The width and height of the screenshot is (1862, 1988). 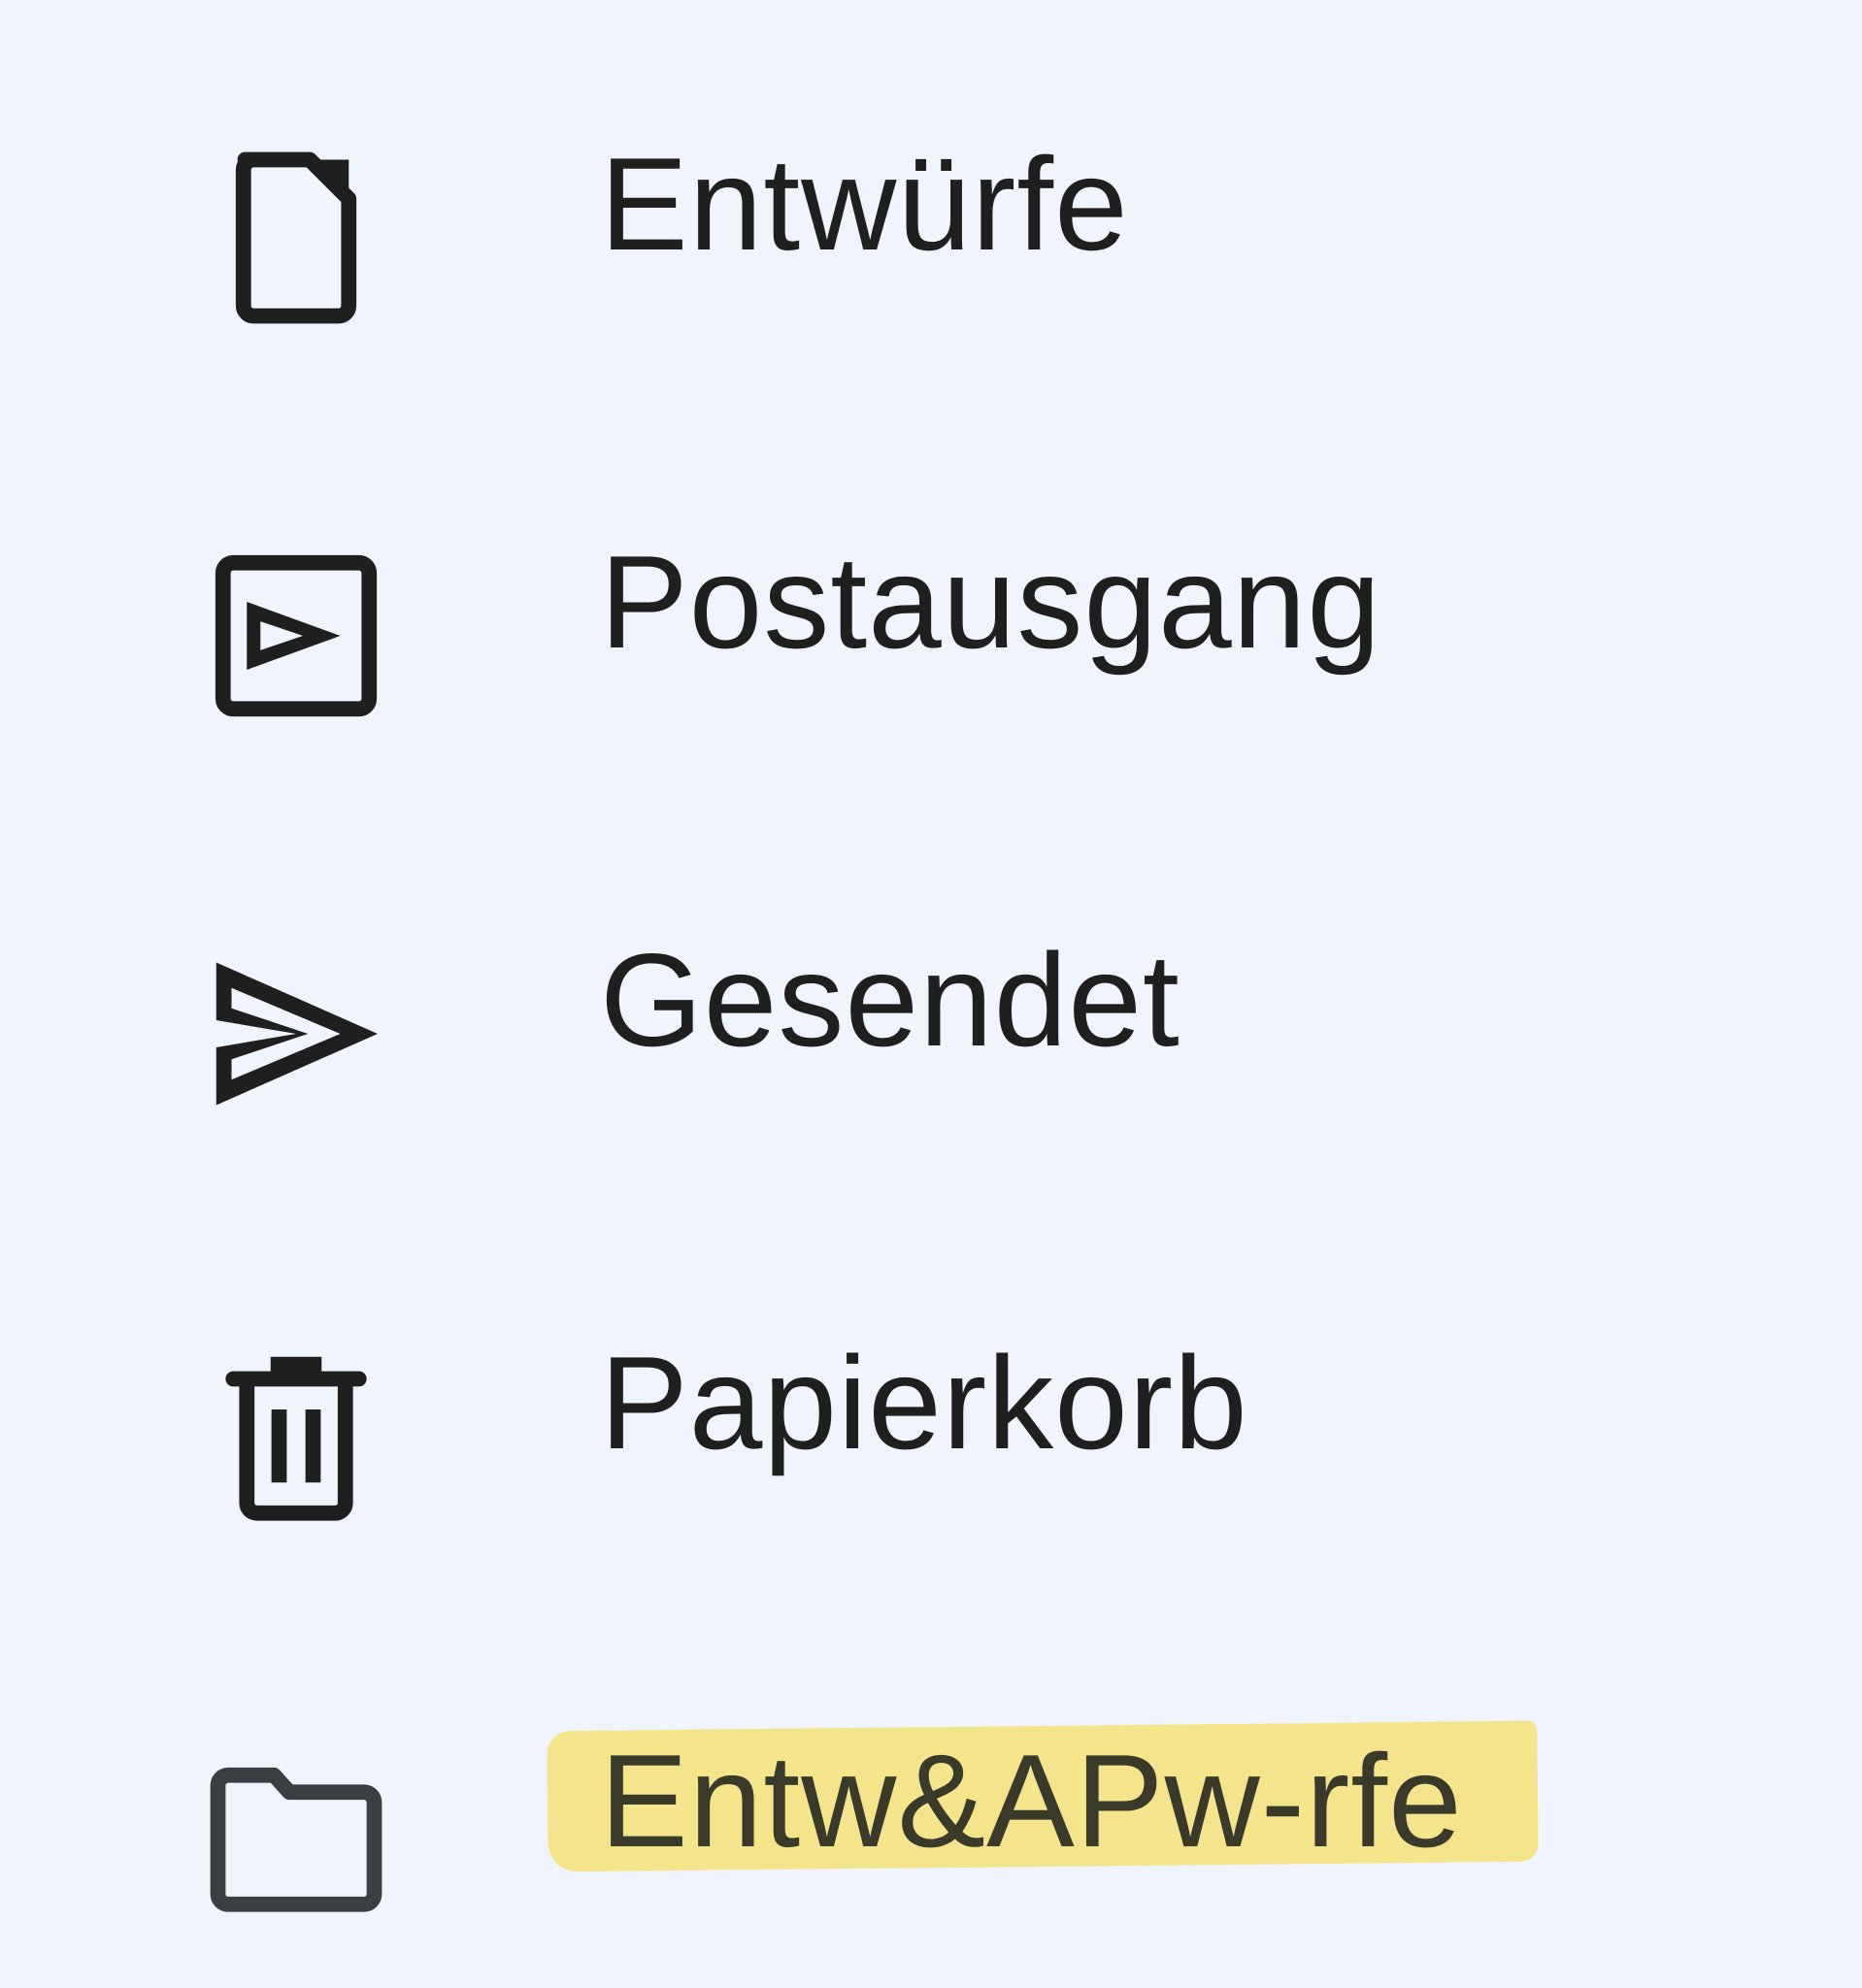 I want to click on sidebar-item-label: Entw&APw-rfe, so click(x=1031, y=1801).